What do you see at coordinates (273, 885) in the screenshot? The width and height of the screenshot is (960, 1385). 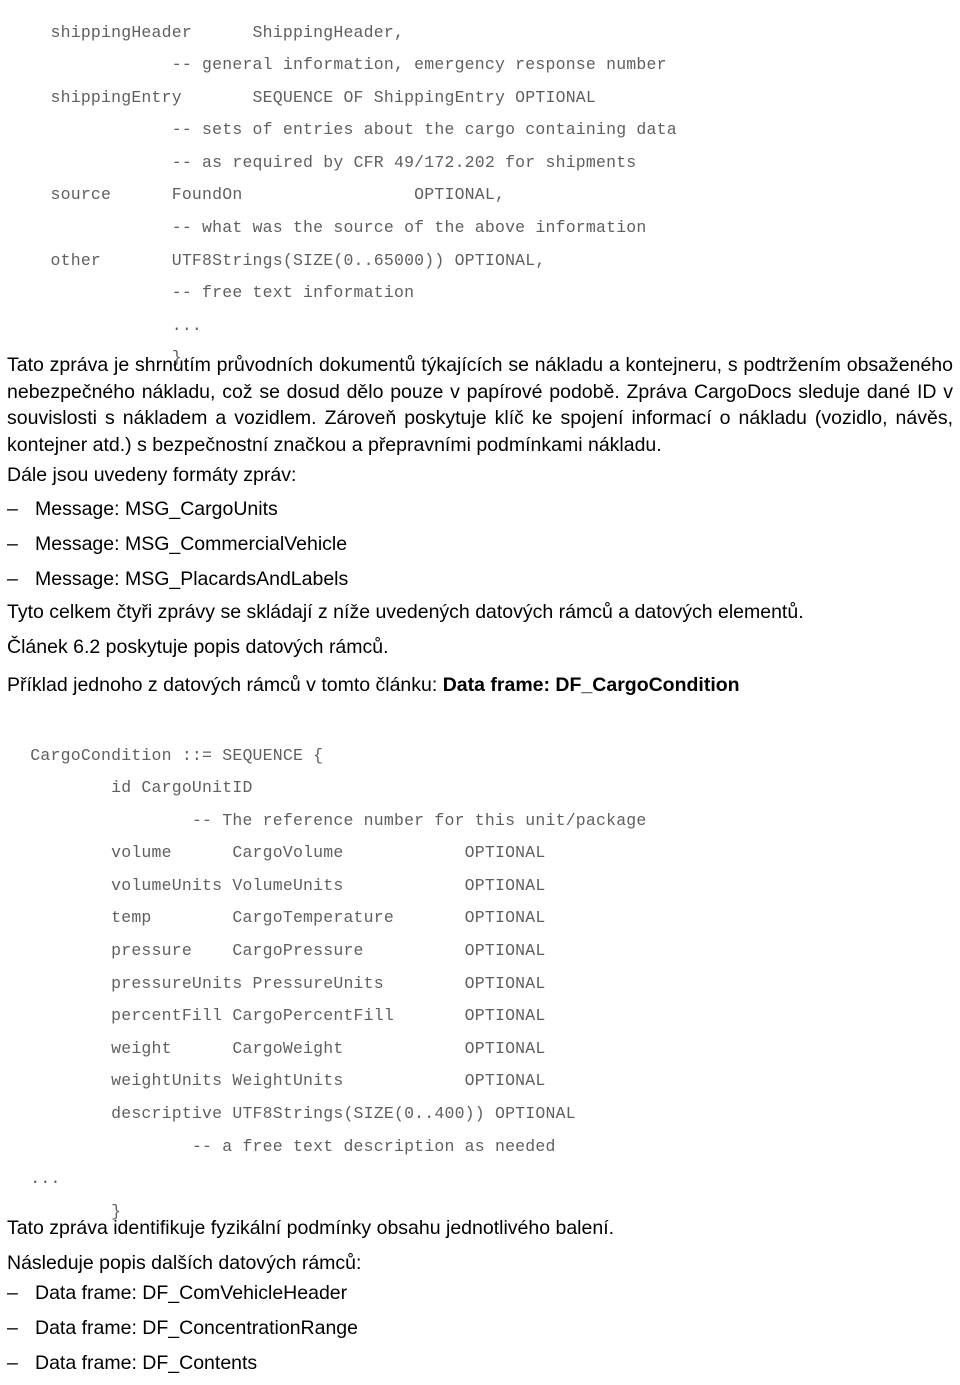 I see `asn1-bottom-line: volumeUnits VolumeUnits OPTIONAL` at bounding box center [273, 885].